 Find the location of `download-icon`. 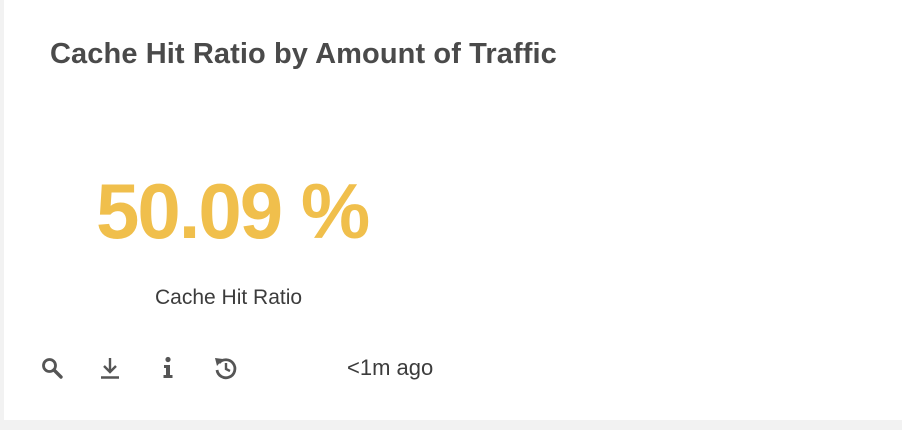

download-icon is located at coordinates (110, 368).